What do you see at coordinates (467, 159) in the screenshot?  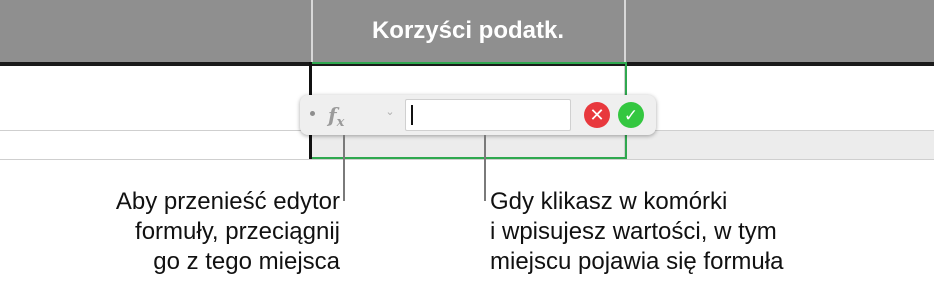 I see `row-gridline` at bounding box center [467, 159].